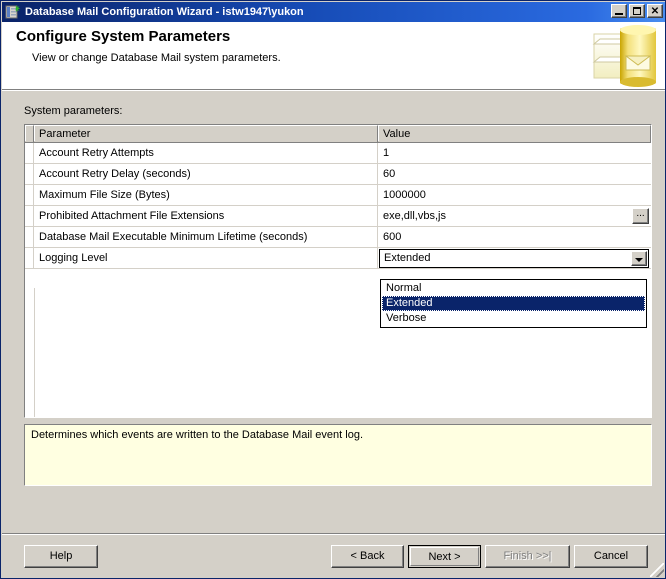 The height and width of the screenshot is (579, 666). Describe the element at coordinates (206, 153) in the screenshot. I see `parameter-name: Account Retry Attempts` at that location.